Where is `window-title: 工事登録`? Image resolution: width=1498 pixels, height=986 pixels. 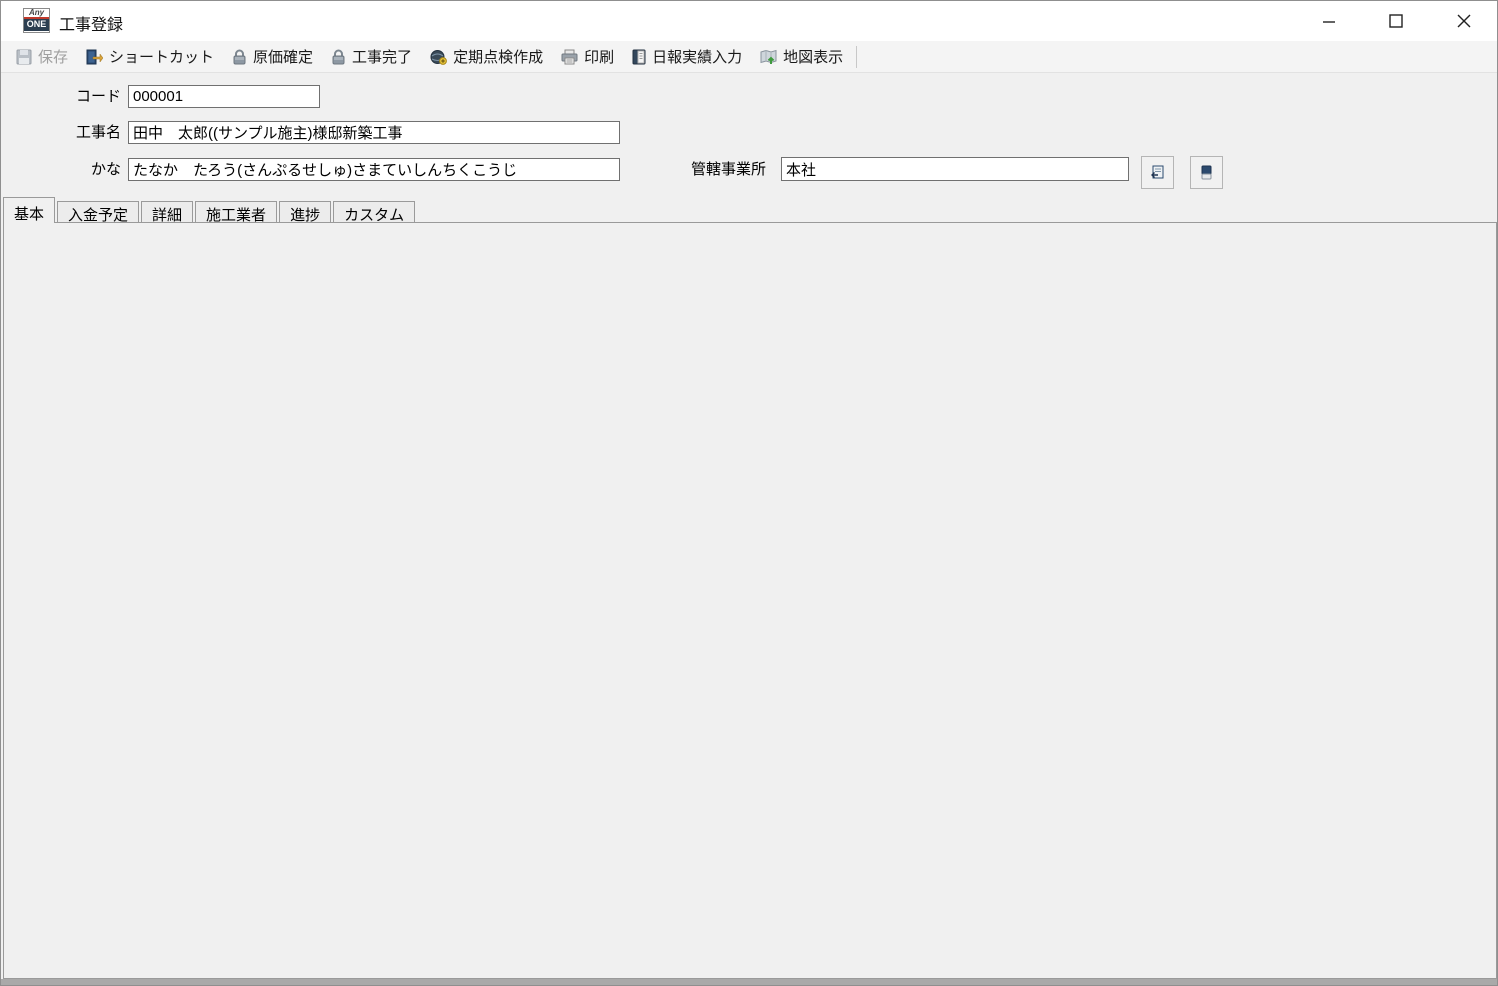
window-title: 工事登録 is located at coordinates (91, 25).